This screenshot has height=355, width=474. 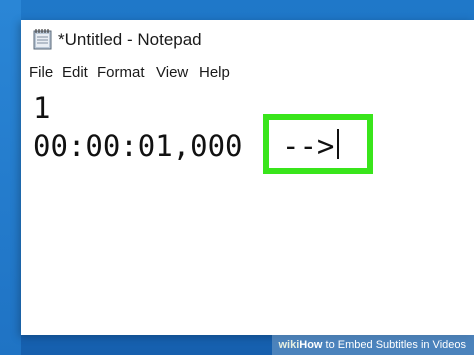 What do you see at coordinates (247, 40) in the screenshot?
I see `title-bar: *Untitled - Notepad` at bounding box center [247, 40].